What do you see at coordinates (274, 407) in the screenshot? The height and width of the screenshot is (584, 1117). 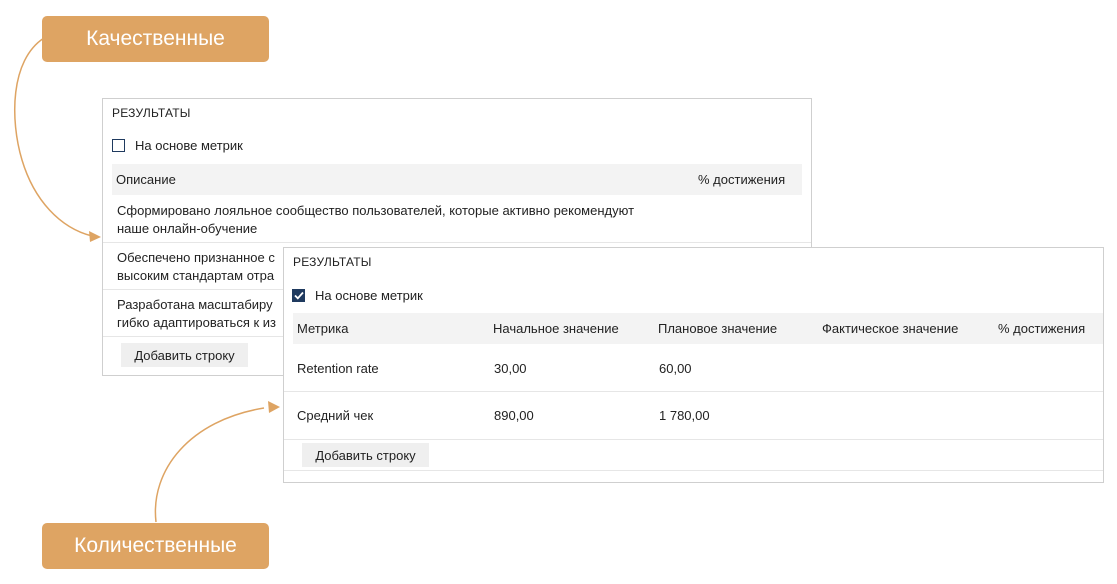 I see `quantitative-arrowhead` at bounding box center [274, 407].